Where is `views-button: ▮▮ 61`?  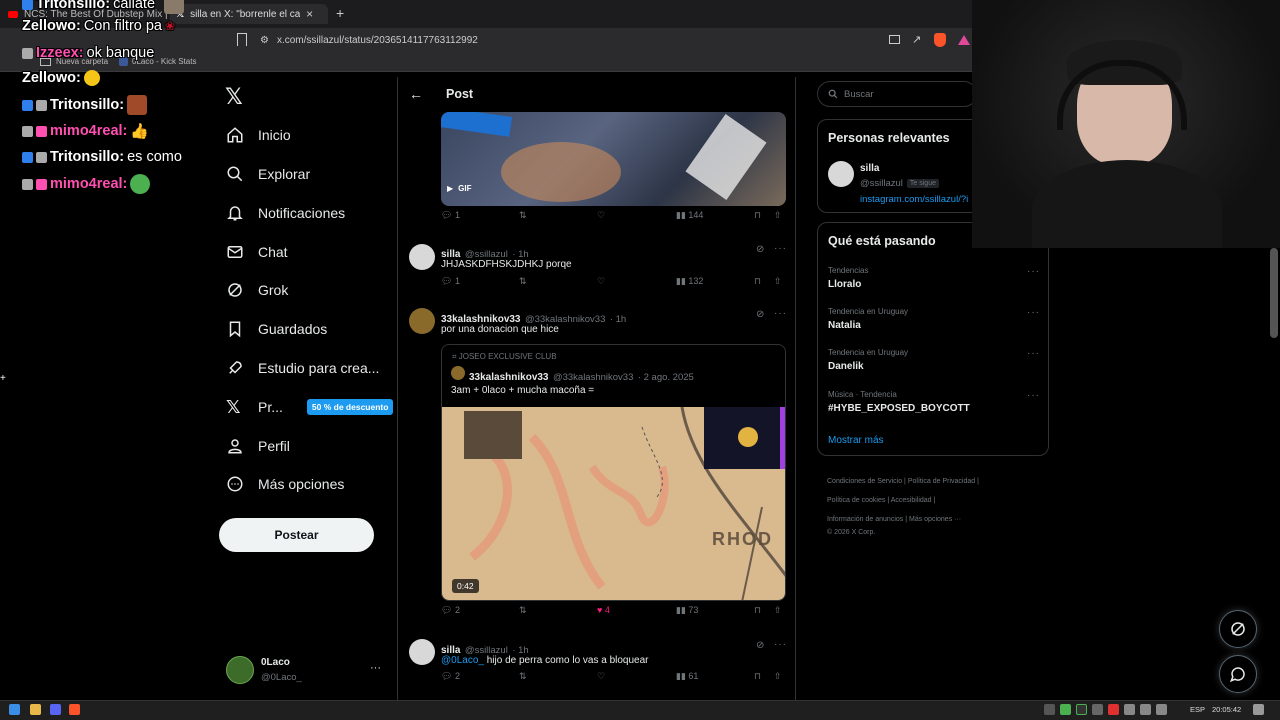
views-button: ▮▮ 61 is located at coordinates (687, 676).